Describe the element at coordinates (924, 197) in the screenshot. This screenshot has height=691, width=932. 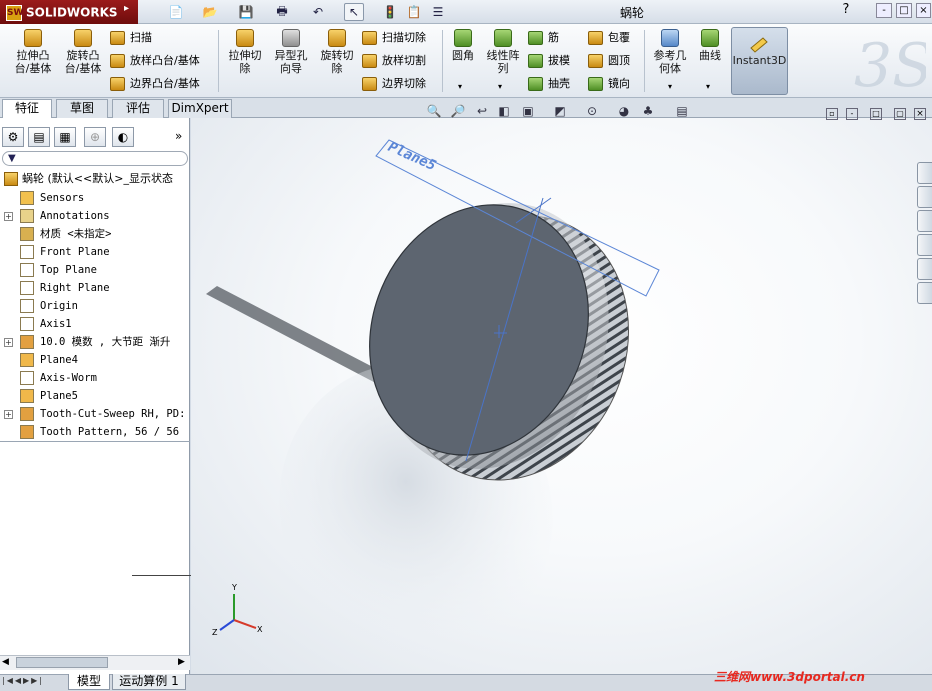
I see `design-library-tab-icon` at that location.